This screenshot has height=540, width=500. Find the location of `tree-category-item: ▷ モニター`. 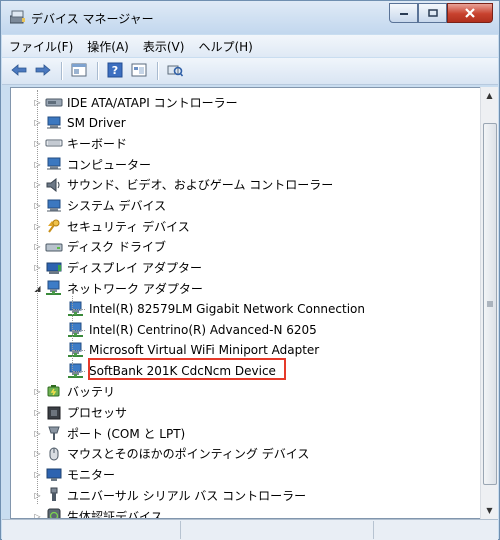

tree-category-item: ▷ モニター is located at coordinates (74, 475).